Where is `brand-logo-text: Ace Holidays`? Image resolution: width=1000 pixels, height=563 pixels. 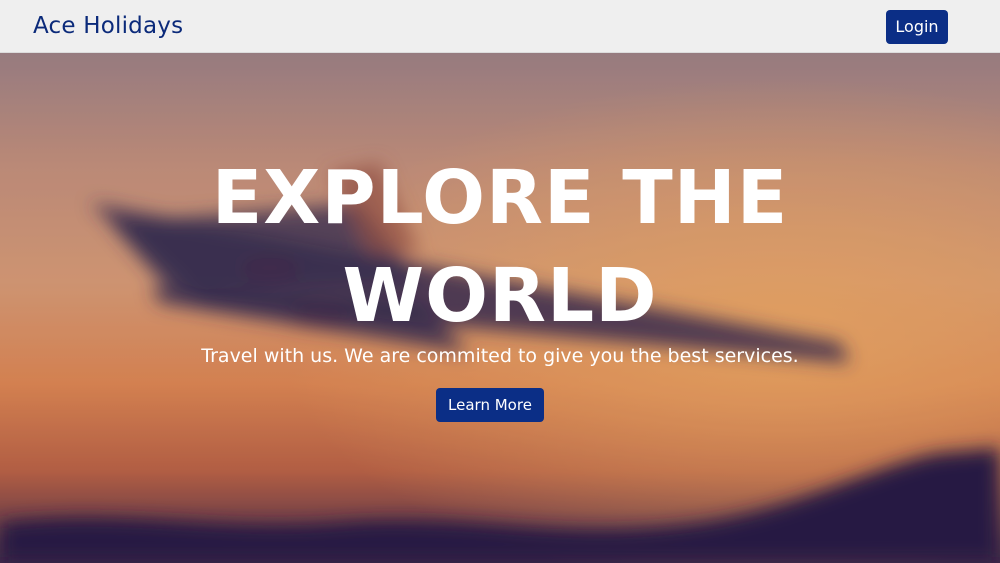 brand-logo-text: Ace Holidays is located at coordinates (108, 26).